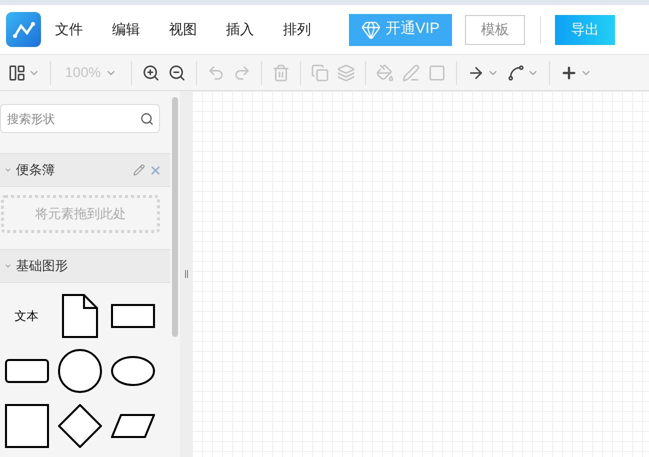  Describe the element at coordinates (437, 73) in the screenshot. I see `shadow-icon` at that location.